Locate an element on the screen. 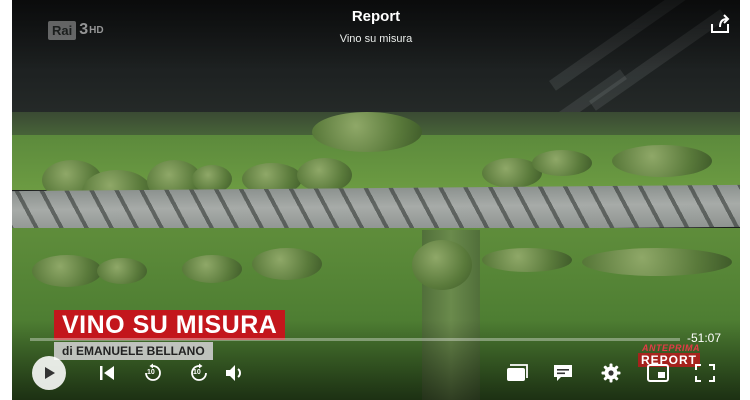 Image resolution: width=750 pixels, height=400 pixels. rewind-10-label: 10 is located at coordinates (151, 372).